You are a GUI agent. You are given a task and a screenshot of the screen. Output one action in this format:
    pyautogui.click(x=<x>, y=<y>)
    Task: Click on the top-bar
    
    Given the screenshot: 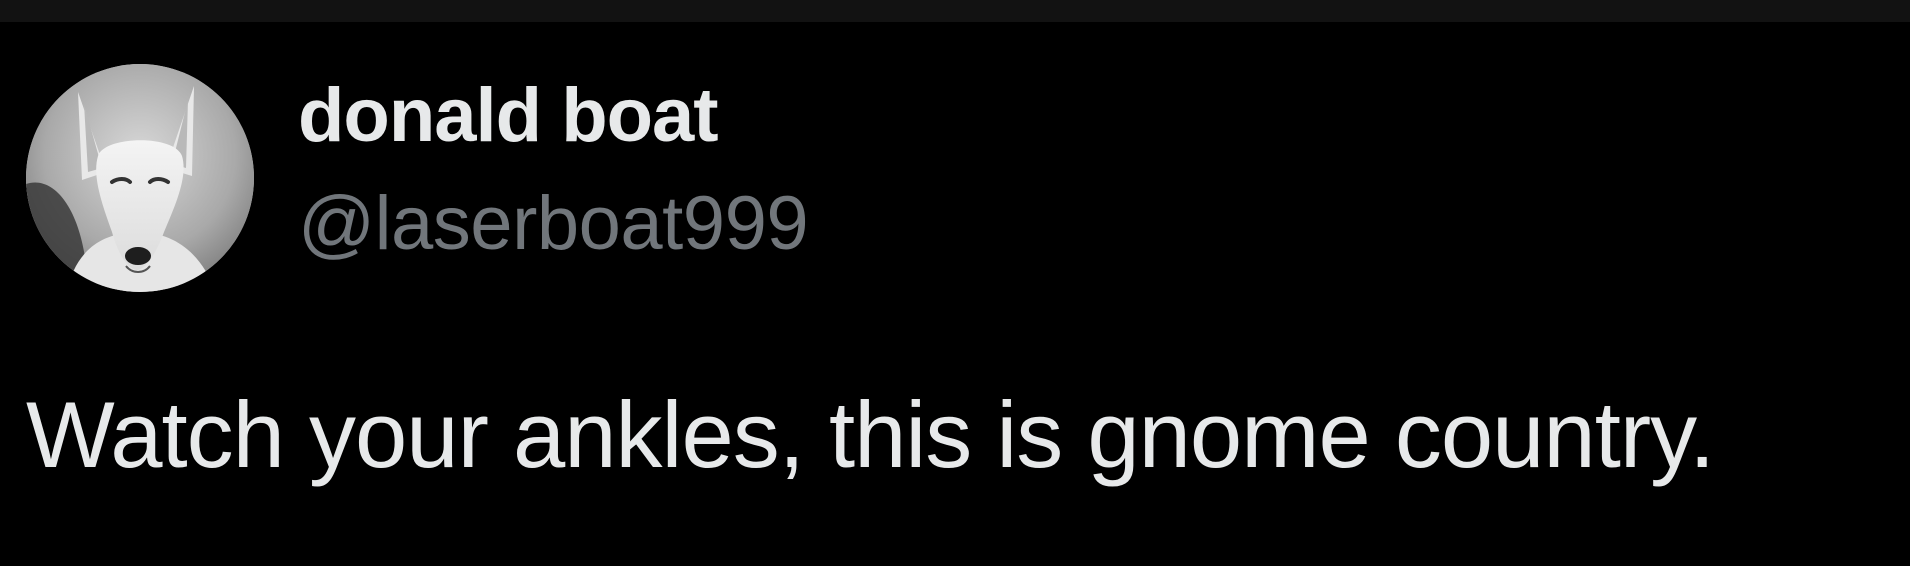 What is the action you would take?
    pyautogui.click(x=955, y=11)
    